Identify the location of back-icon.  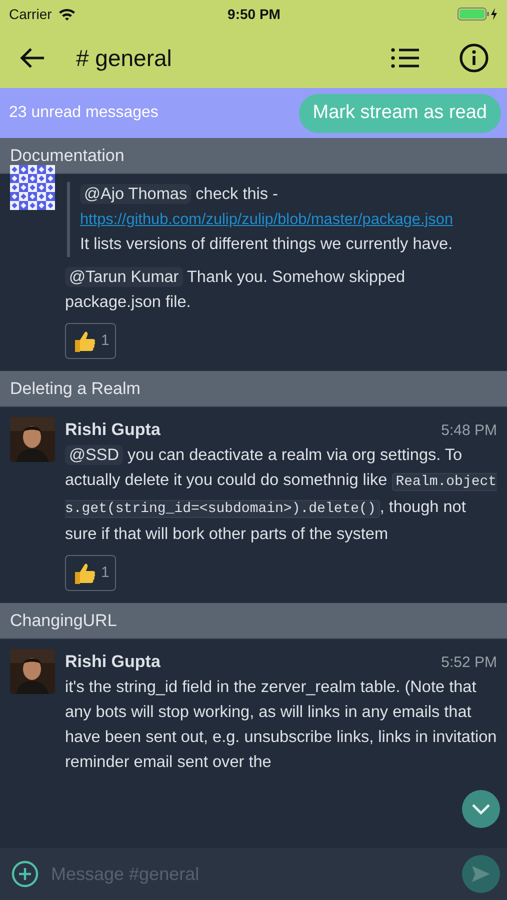
(33, 58).